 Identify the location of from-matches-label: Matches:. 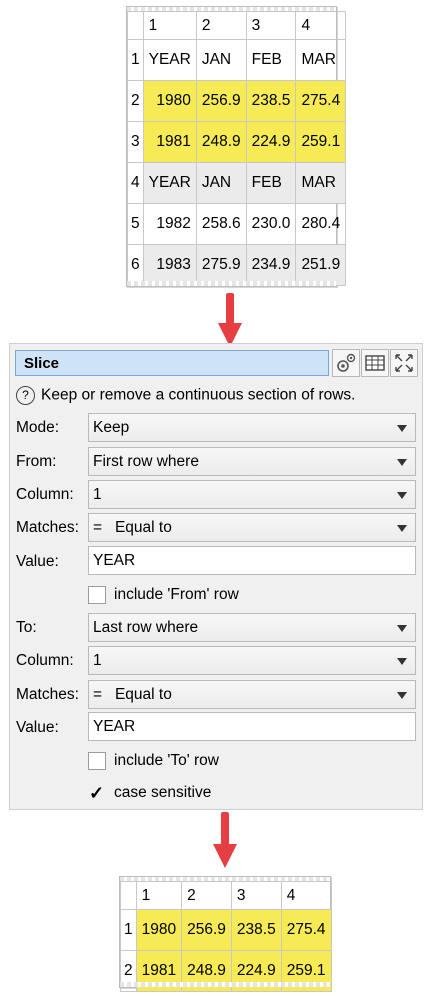
(47, 527).